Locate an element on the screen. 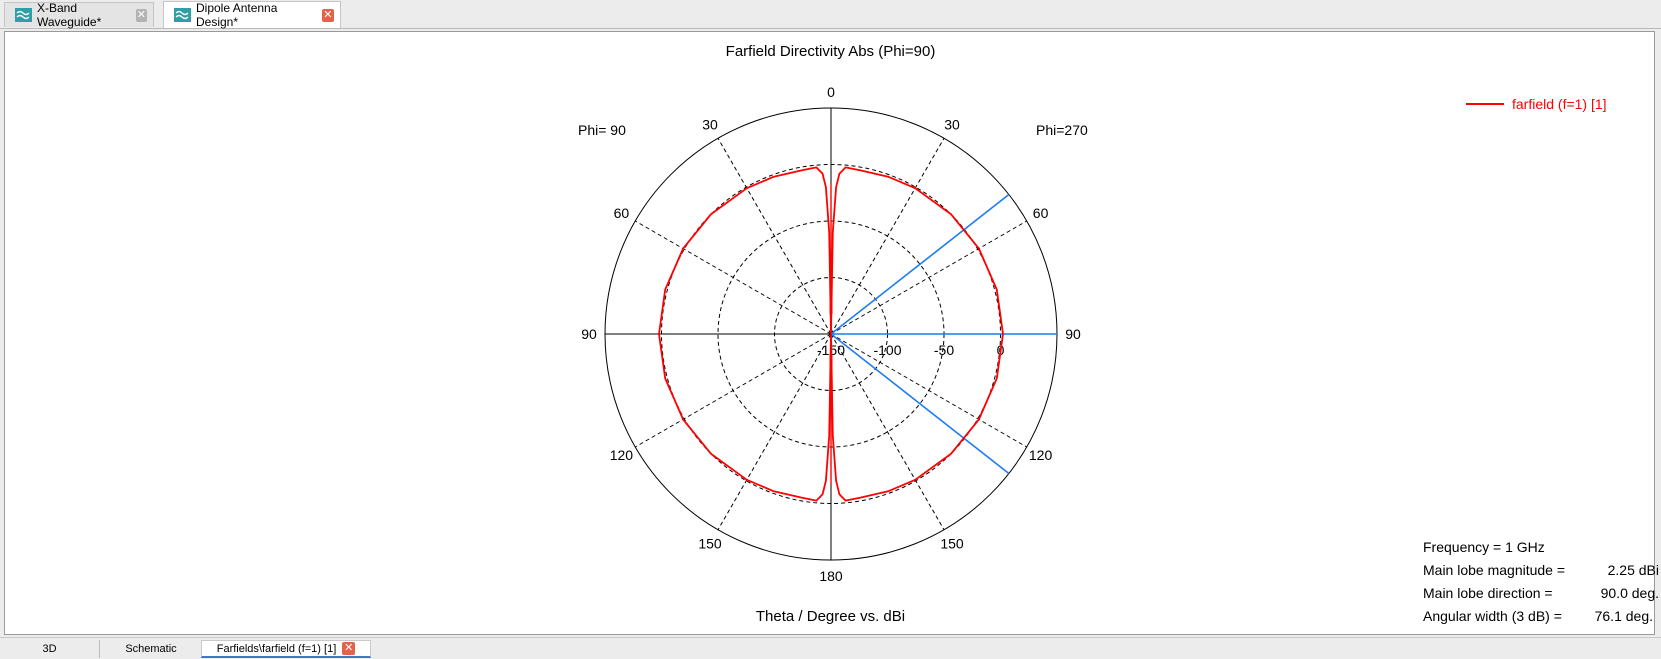 This screenshot has height=659, width=1661. legend: farfield (f=1) [1] is located at coordinates (1536, 104).